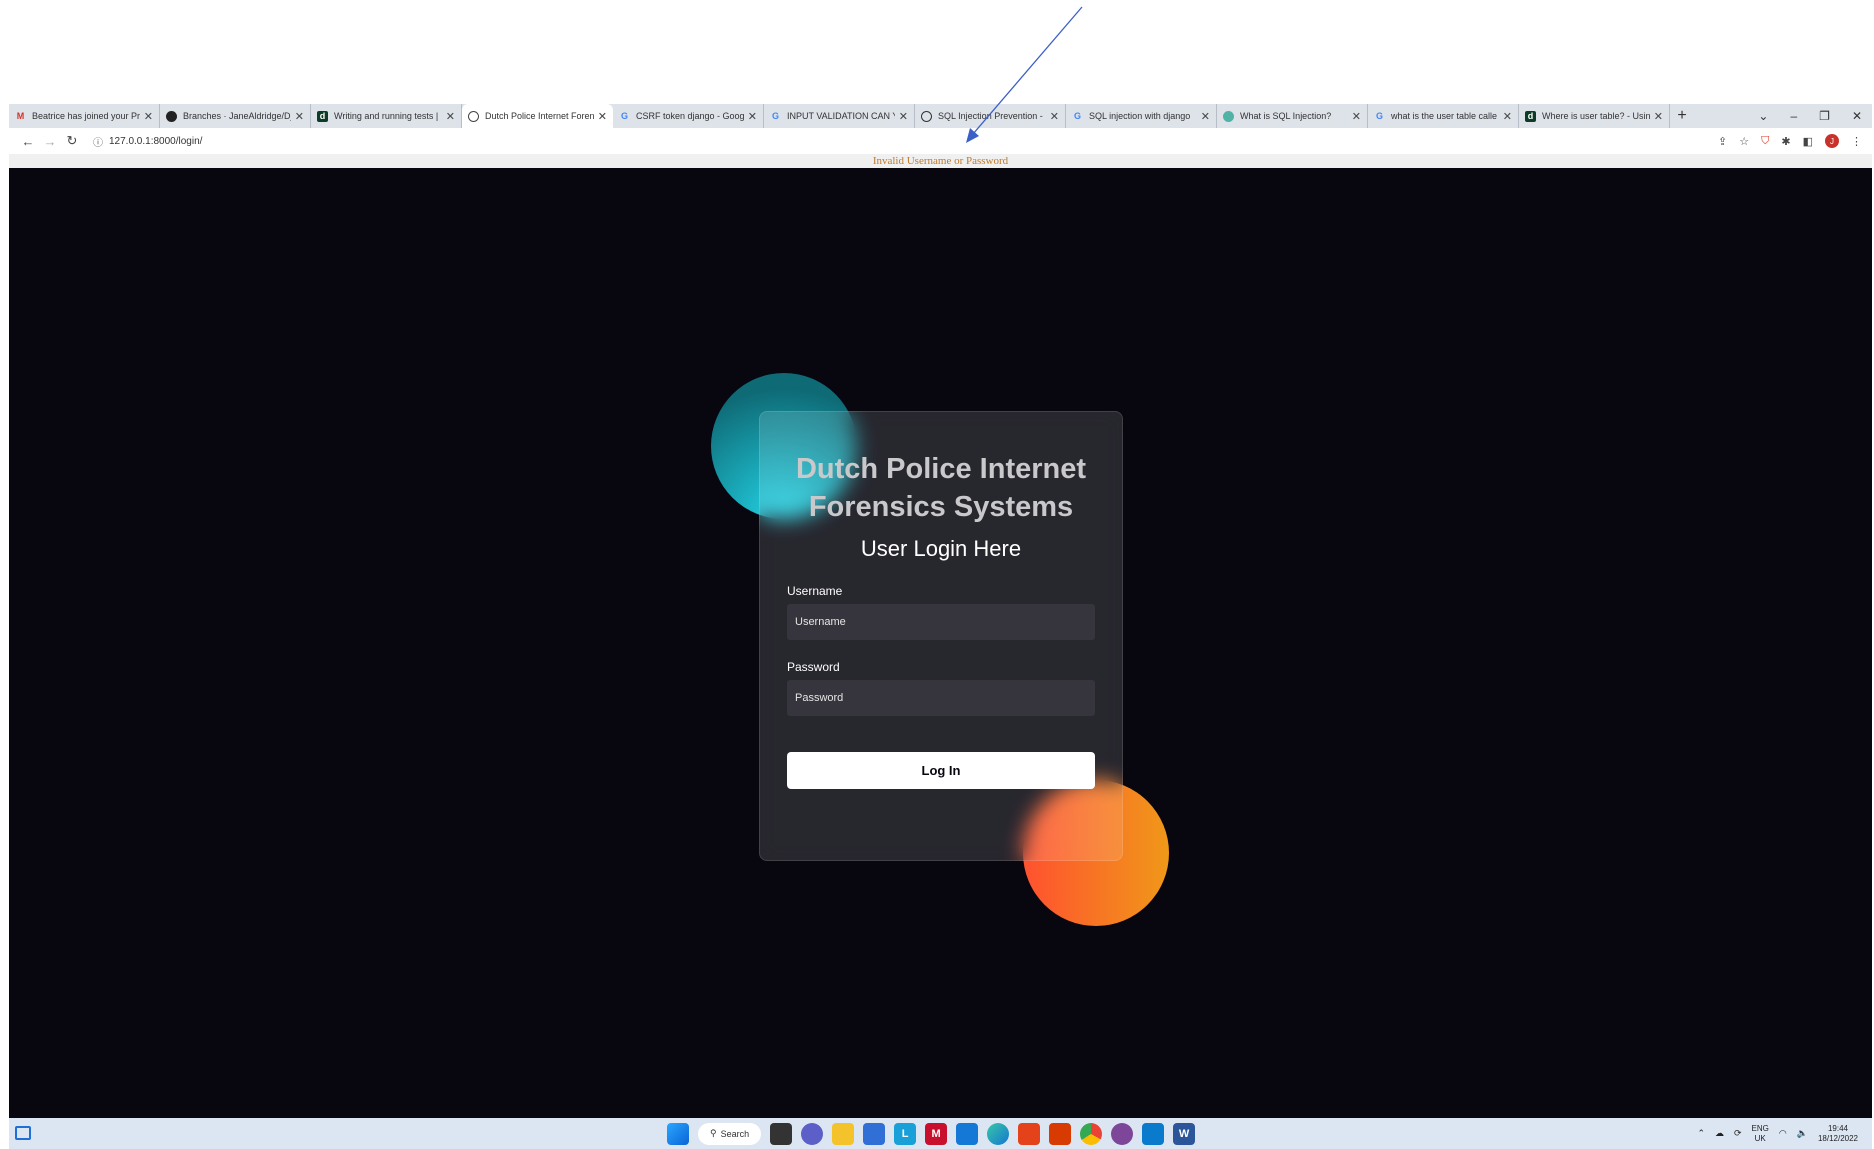  I want to click on username-label: Username, so click(815, 591).